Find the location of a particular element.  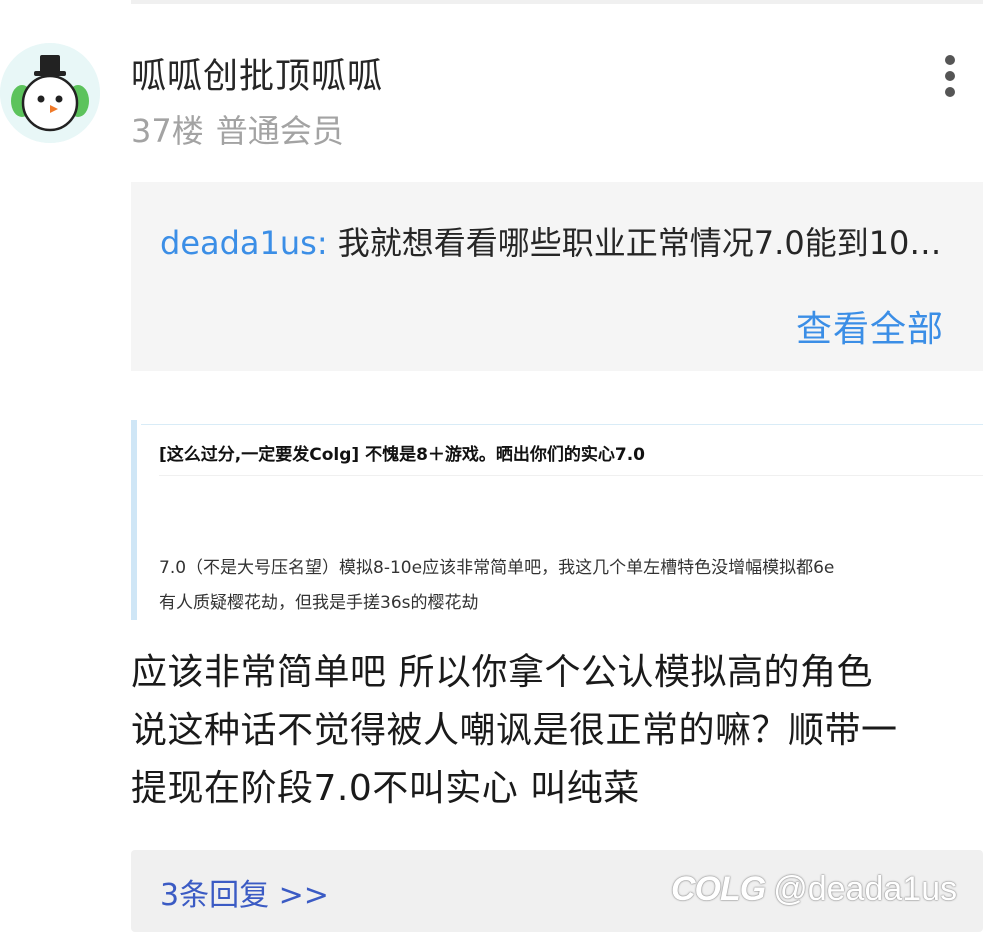

post-body-line-3: 提现在阶段7.0不叫实心 叫纯菜 is located at coordinates (385, 788).